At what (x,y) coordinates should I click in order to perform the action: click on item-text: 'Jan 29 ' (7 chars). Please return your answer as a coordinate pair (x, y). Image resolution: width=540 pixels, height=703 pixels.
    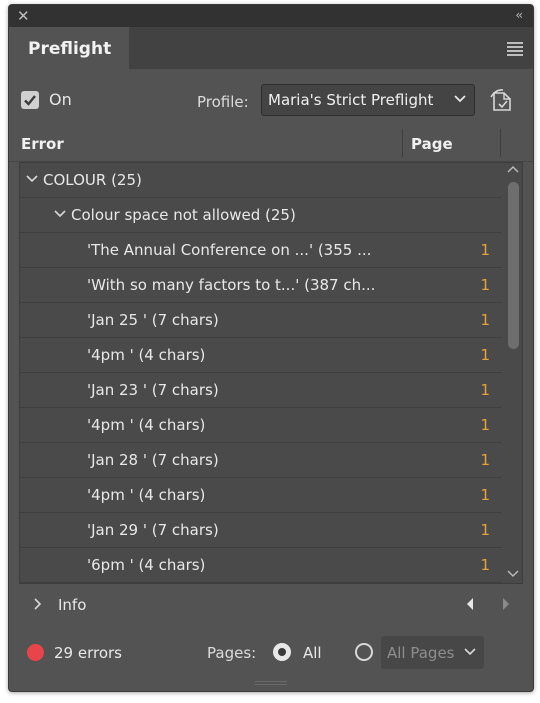
    Looking at the image, I should click on (153, 530).